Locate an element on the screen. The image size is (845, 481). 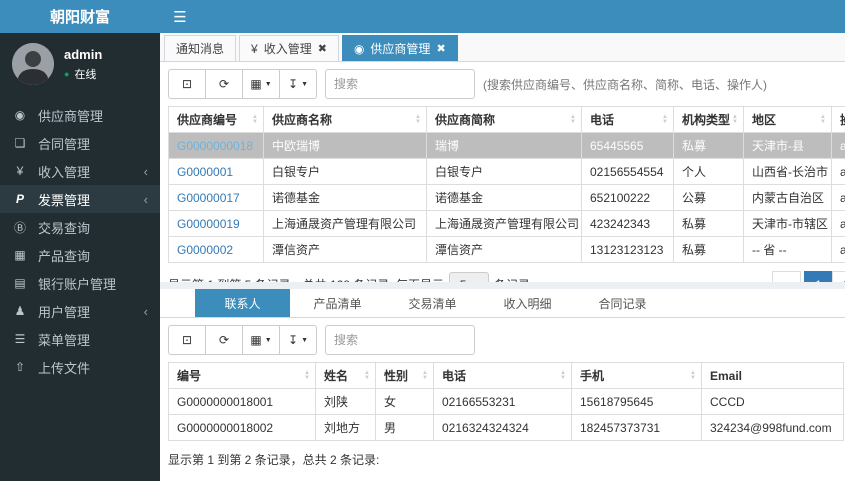
col-region: 地区 ▲ ▼ is located at coordinates (787, 119).